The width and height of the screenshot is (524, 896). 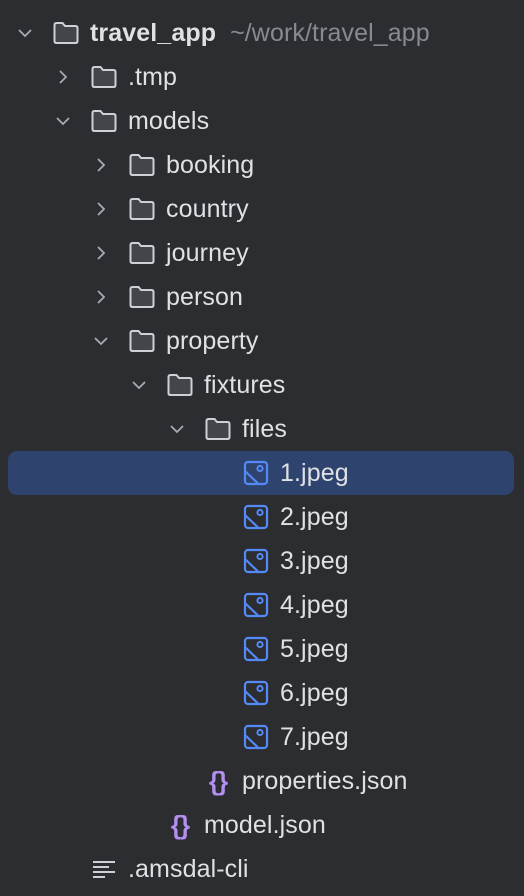 I want to click on tree-item: 3.jpeg, so click(x=262, y=561).